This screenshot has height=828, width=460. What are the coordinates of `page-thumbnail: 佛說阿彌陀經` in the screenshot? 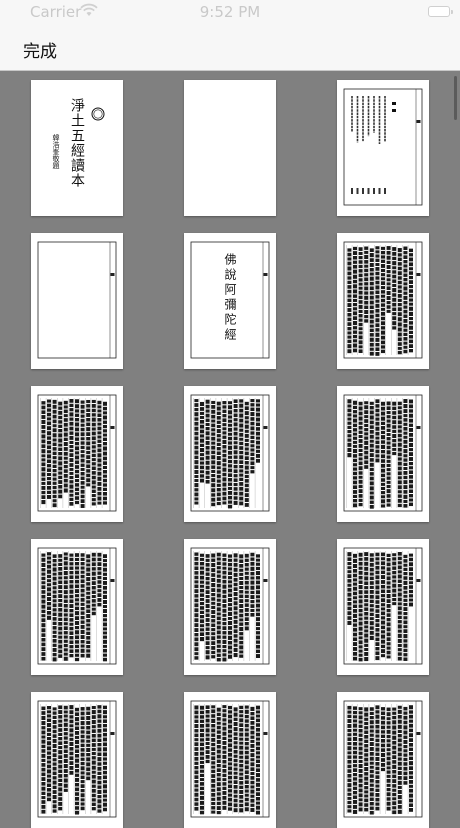 It's located at (230, 301).